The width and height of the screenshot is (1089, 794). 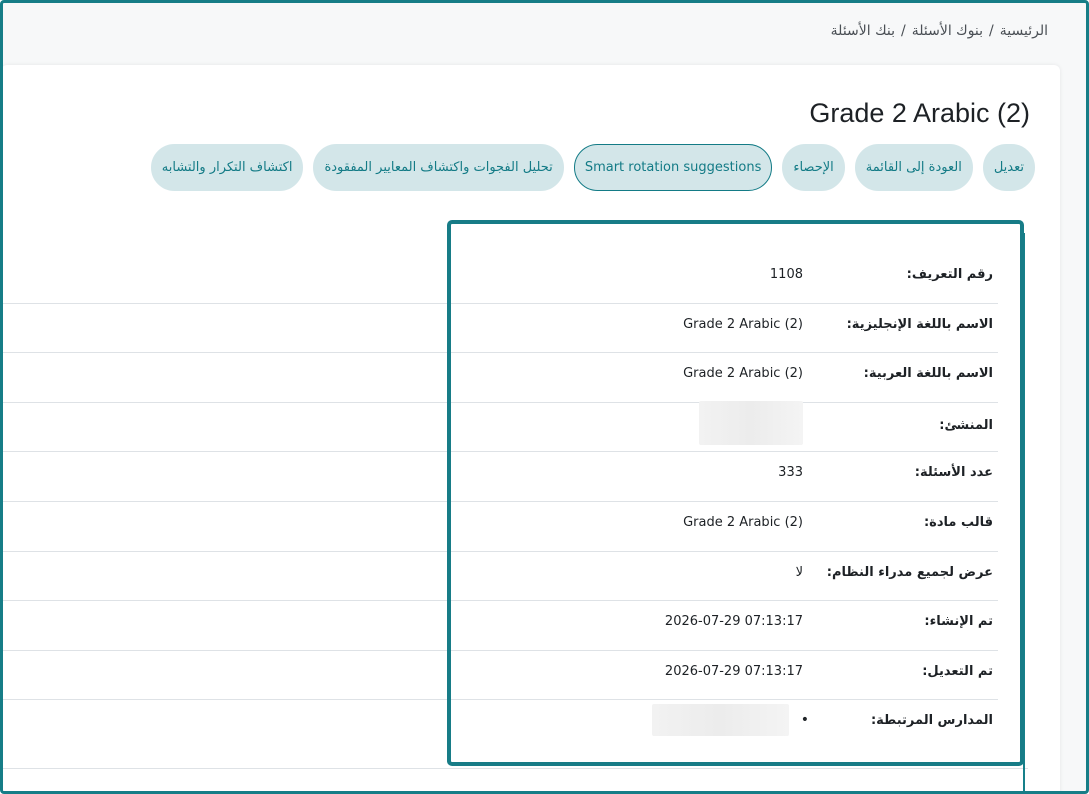 What do you see at coordinates (673, 167) in the screenshot?
I see `smart-rotation-button: Smart rotation suggestions` at bounding box center [673, 167].